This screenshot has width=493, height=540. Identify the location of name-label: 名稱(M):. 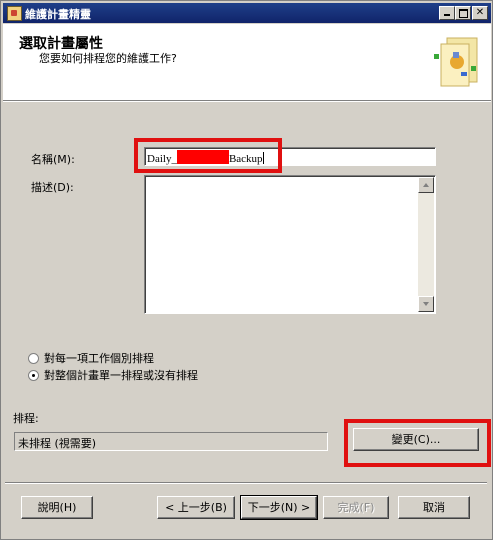
(53, 159).